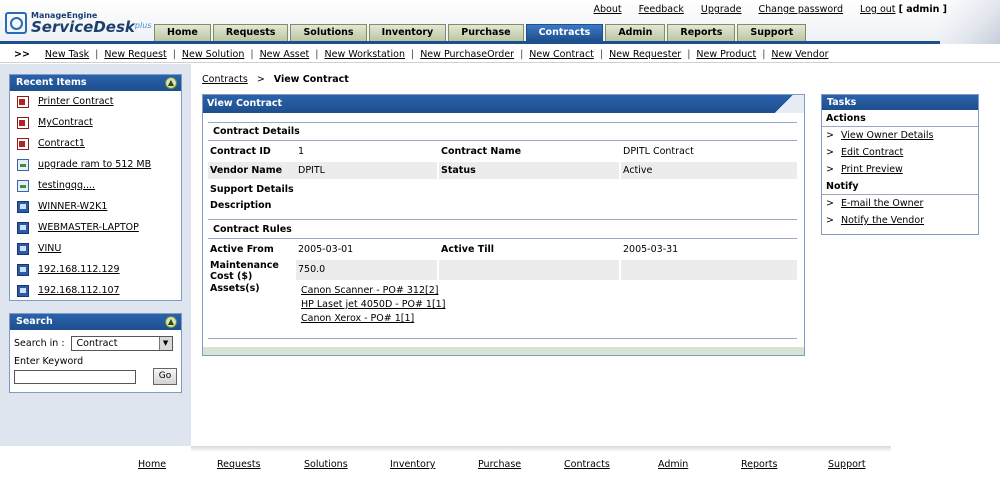  What do you see at coordinates (673, 464) in the screenshot?
I see `footer-admin-link: Admin` at bounding box center [673, 464].